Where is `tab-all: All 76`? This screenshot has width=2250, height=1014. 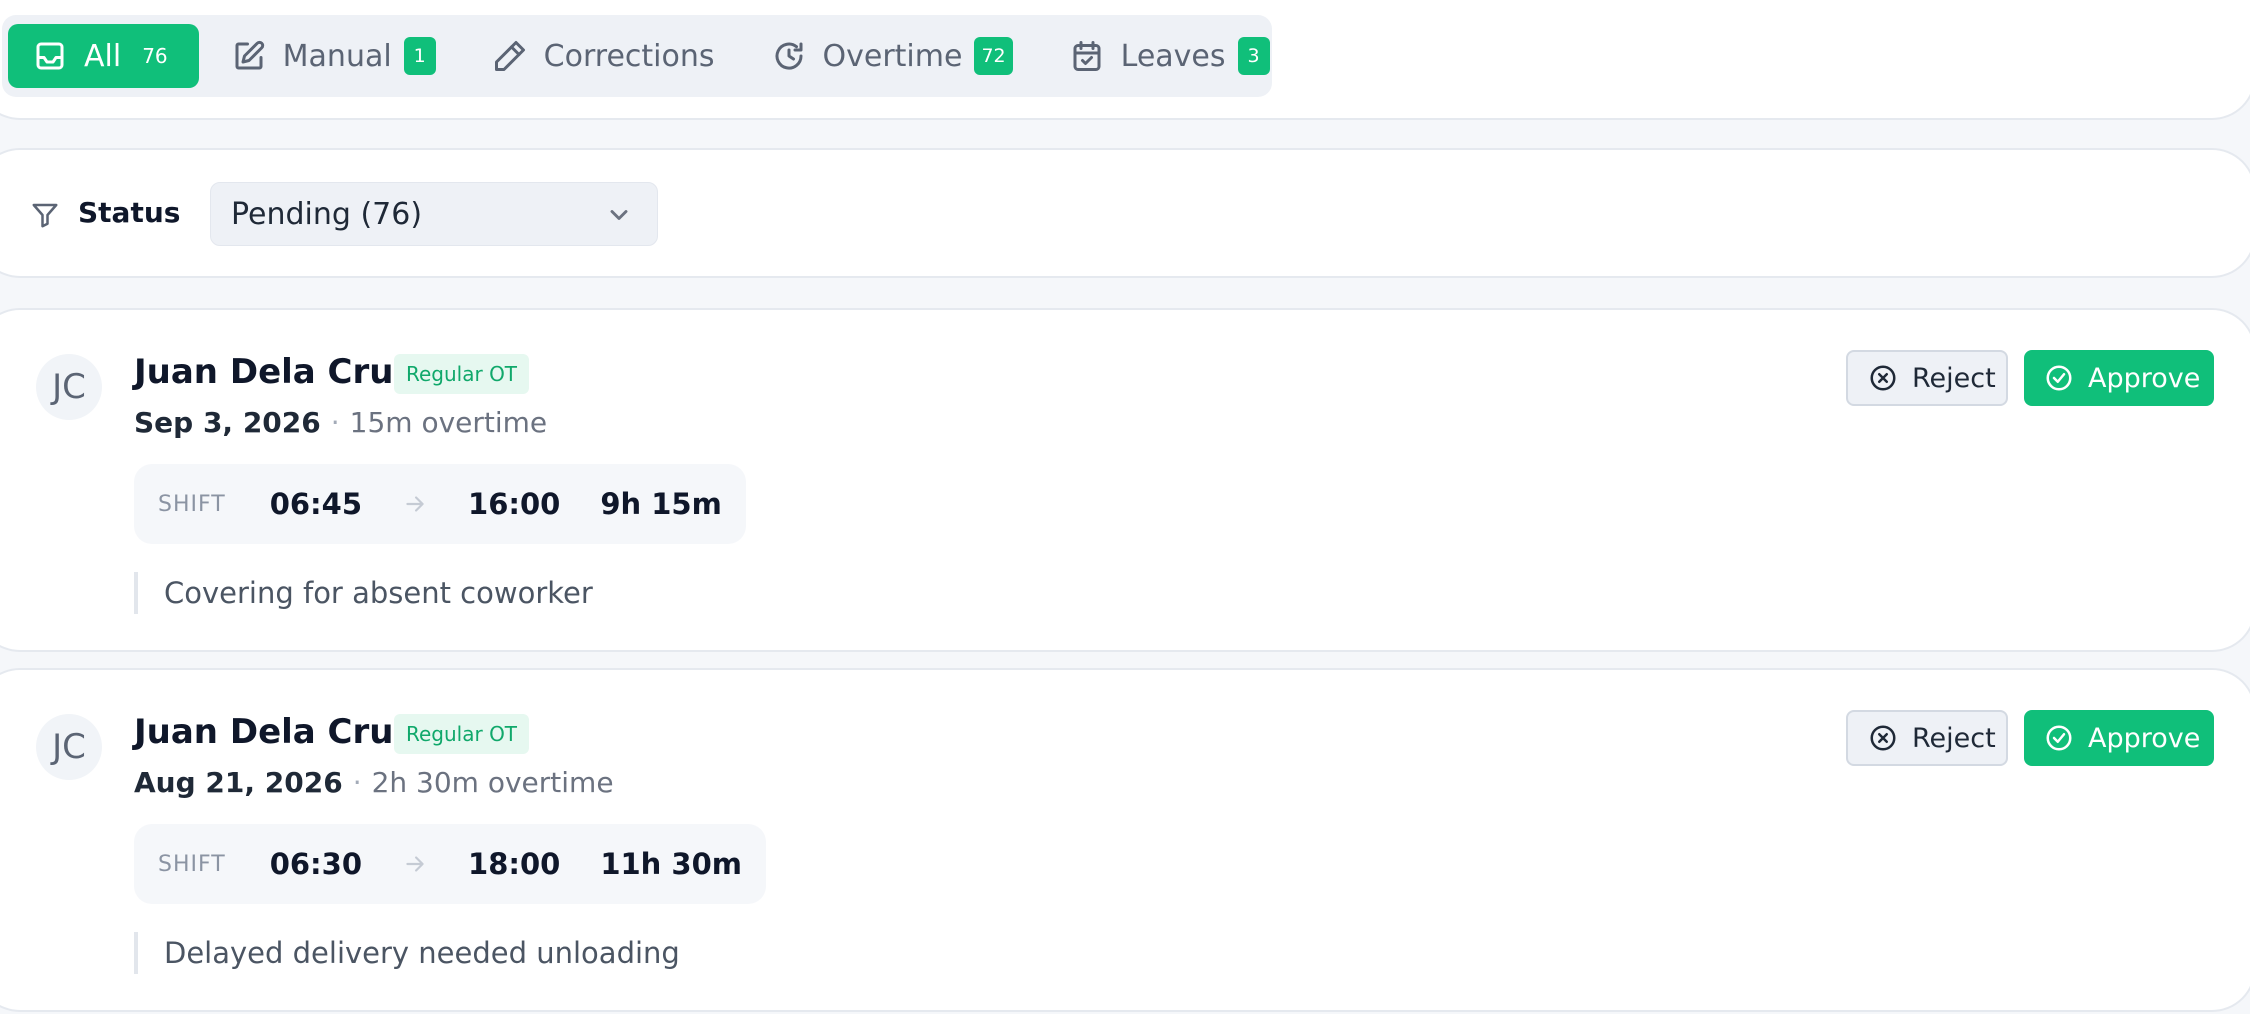
tab-all: All 76 is located at coordinates (103, 56).